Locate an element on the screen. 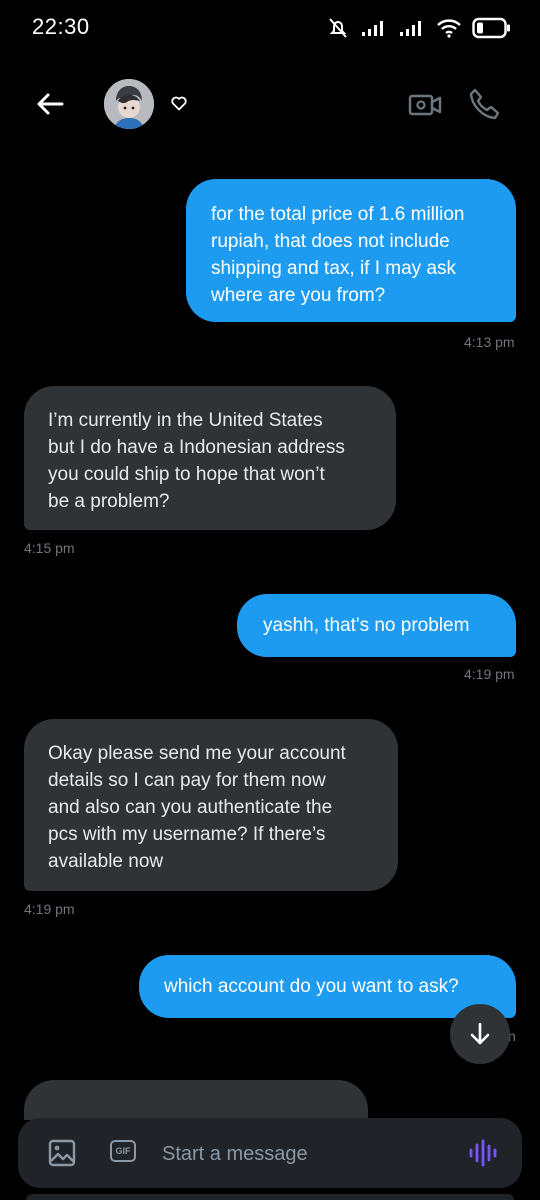 The image size is (540, 1200). status-time: 22:30 is located at coordinates (61, 26).